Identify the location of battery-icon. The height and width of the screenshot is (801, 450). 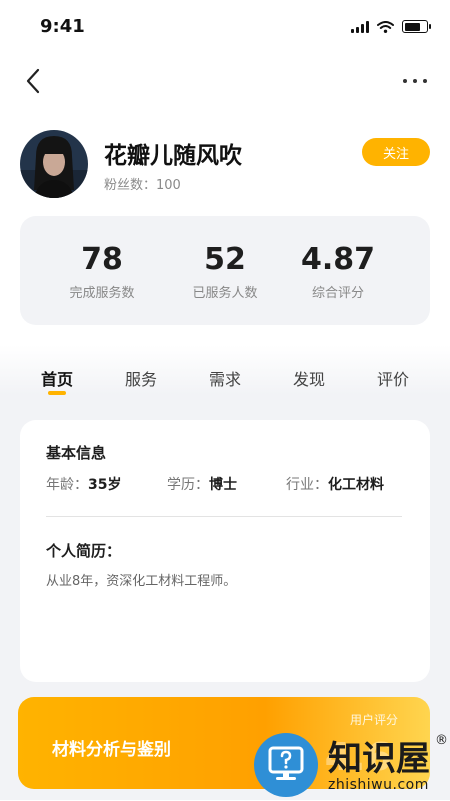
(416, 26).